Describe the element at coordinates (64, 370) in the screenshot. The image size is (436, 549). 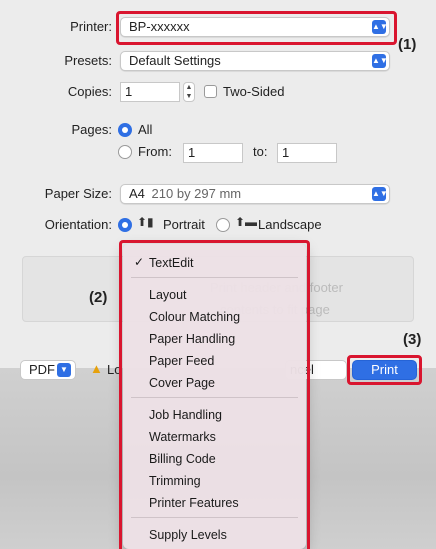
I see `chevron-down-icon: ▼` at that location.